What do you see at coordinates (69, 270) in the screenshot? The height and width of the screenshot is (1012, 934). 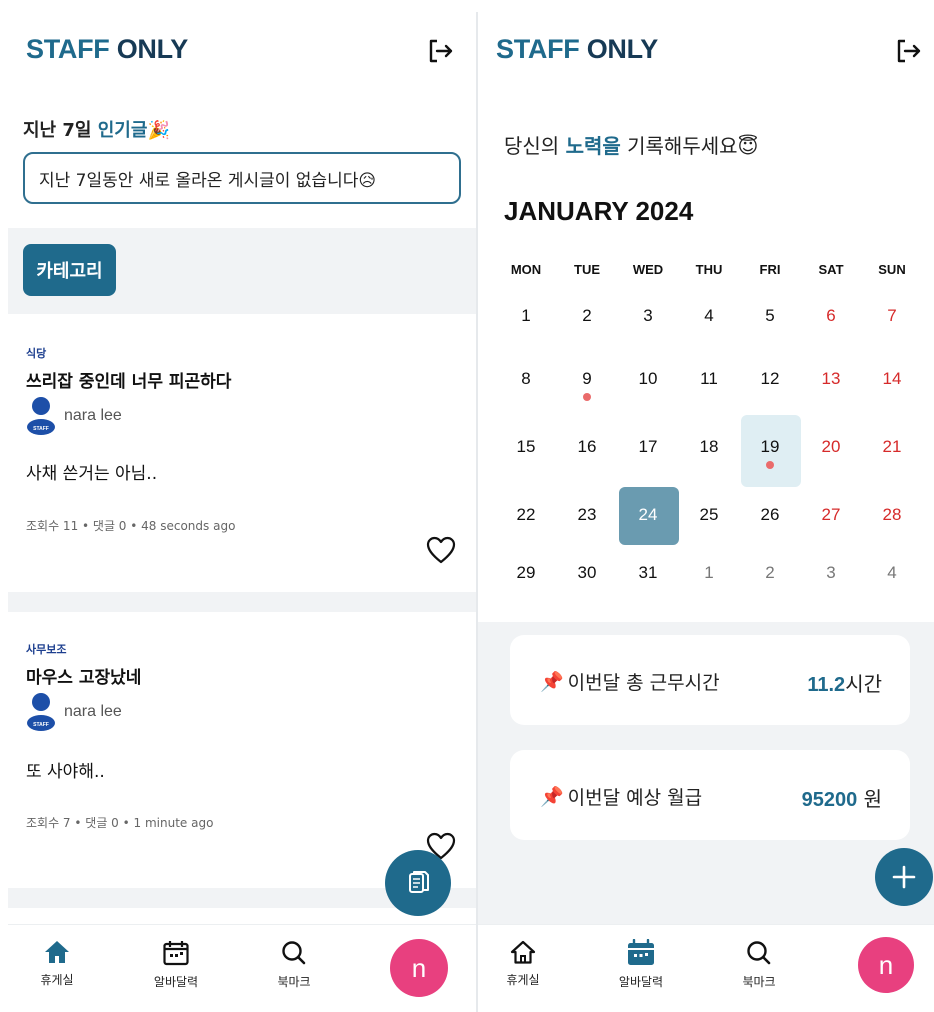 I see `category-button: 카테고리` at bounding box center [69, 270].